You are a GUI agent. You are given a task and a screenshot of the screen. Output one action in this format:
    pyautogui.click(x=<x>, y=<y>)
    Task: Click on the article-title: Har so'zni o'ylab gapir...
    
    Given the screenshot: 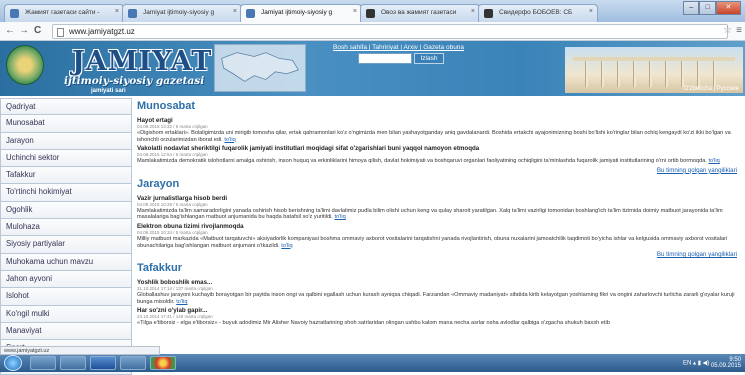 What is the action you would take?
    pyautogui.click(x=439, y=310)
    